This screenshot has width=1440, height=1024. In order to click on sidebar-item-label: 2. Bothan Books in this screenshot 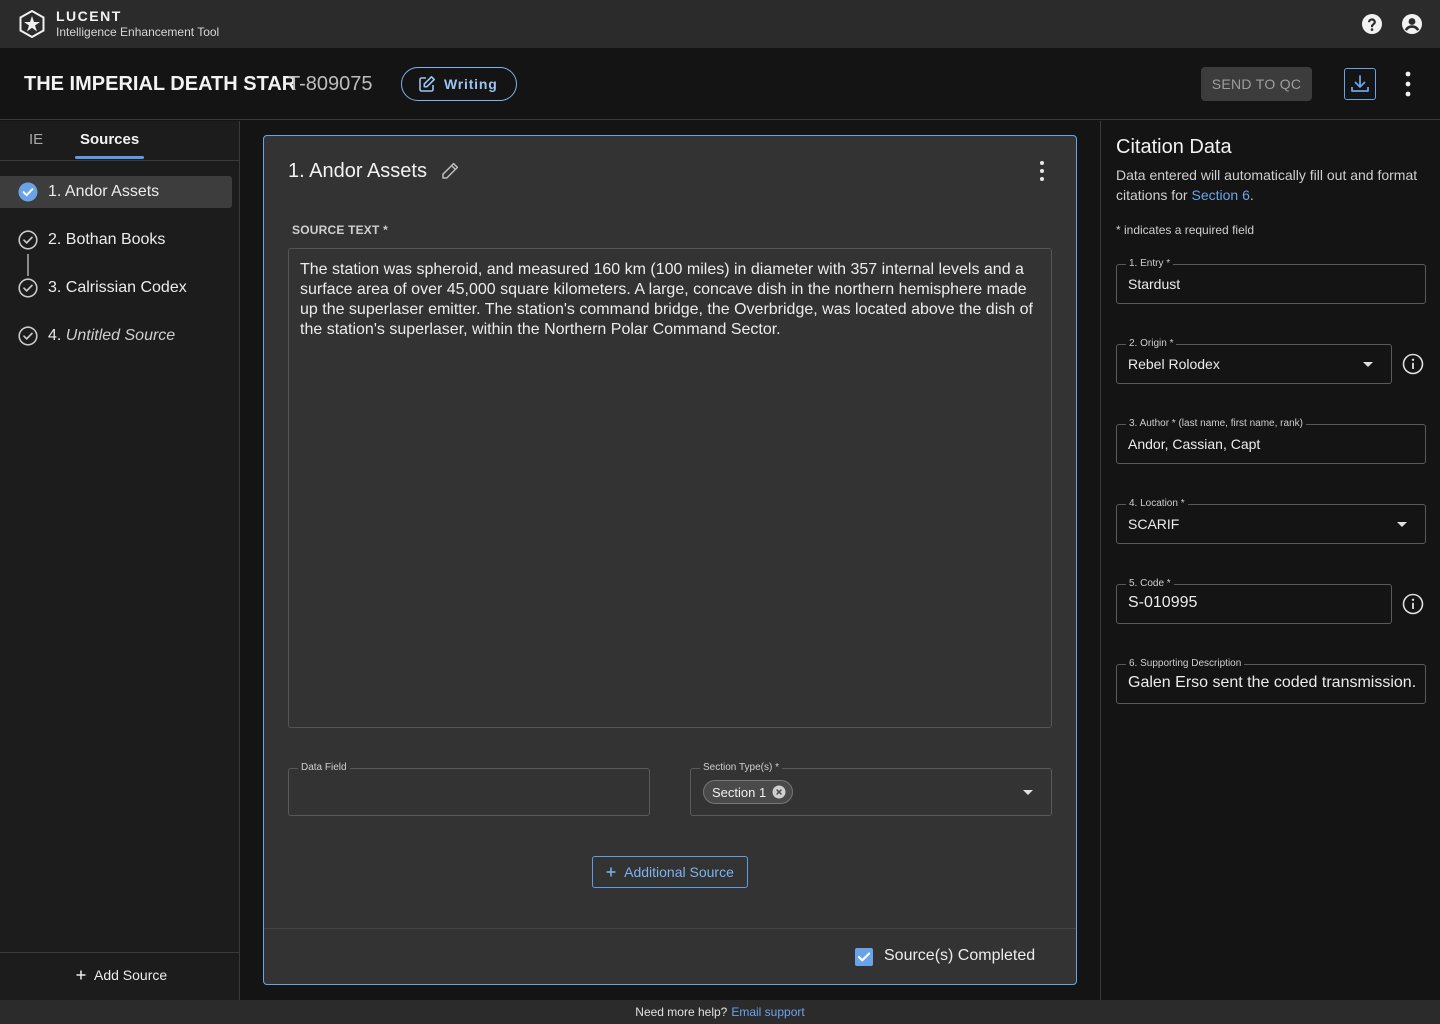, I will do `click(107, 239)`.